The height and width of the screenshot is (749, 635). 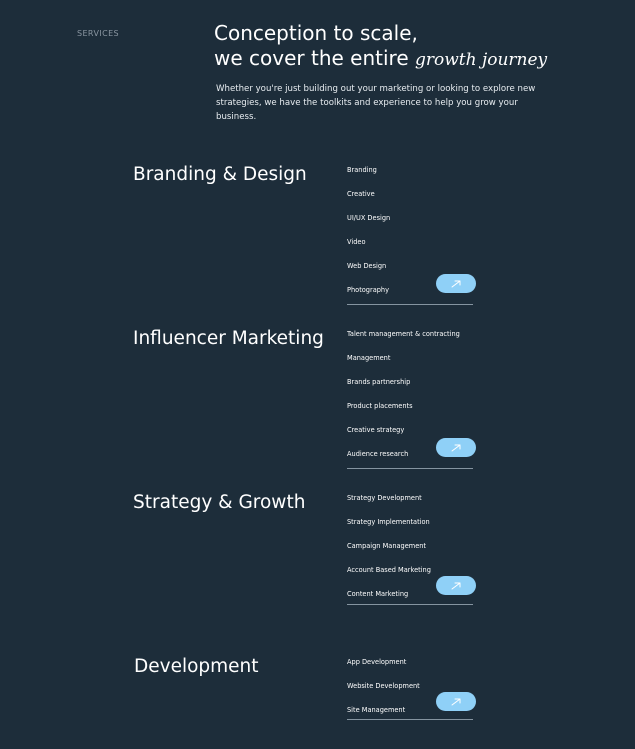 What do you see at coordinates (410, 528) in the screenshot?
I see `service-item: Strategy Implementation` at bounding box center [410, 528].